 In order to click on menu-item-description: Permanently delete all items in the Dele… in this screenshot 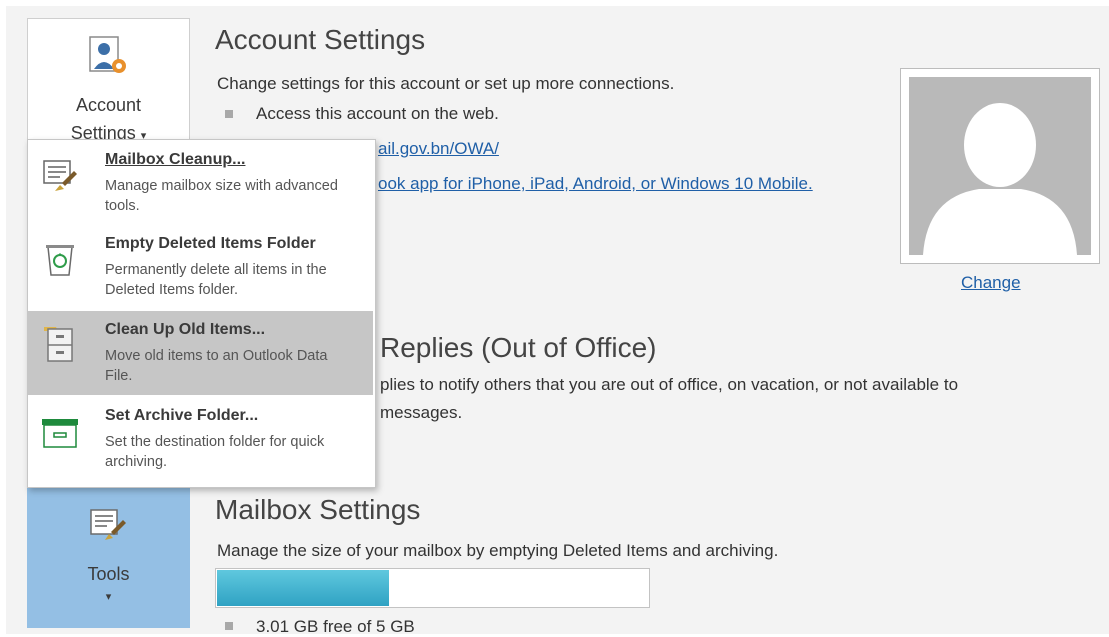, I will do `click(216, 280)`.